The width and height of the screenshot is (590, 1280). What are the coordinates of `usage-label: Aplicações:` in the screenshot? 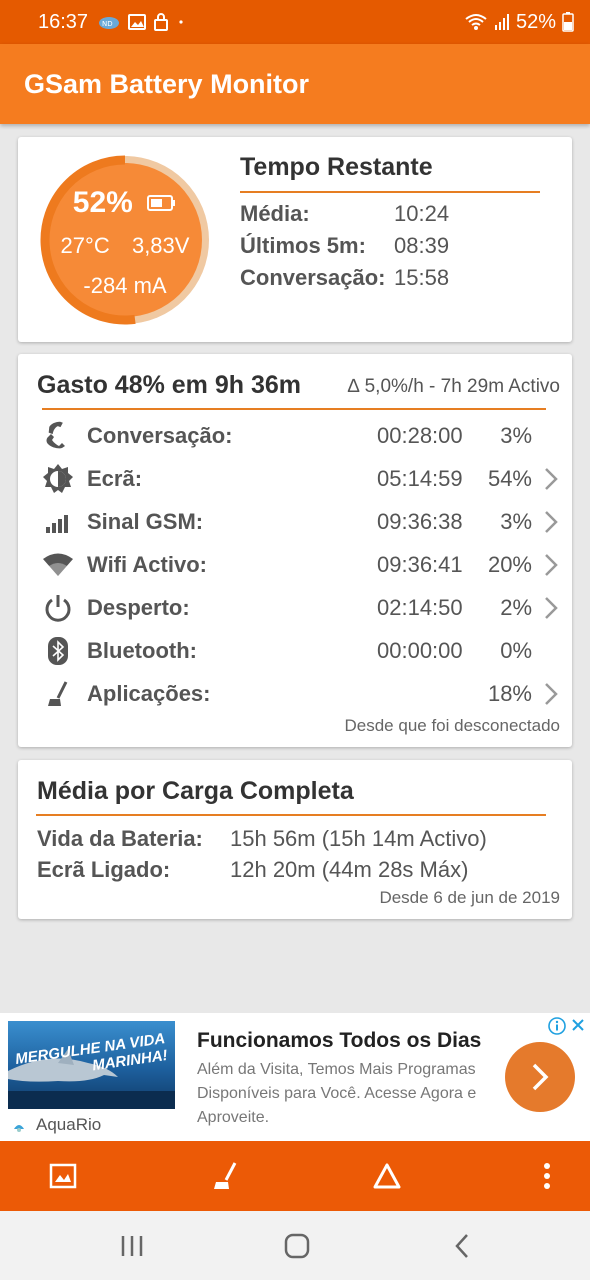 It's located at (149, 693).